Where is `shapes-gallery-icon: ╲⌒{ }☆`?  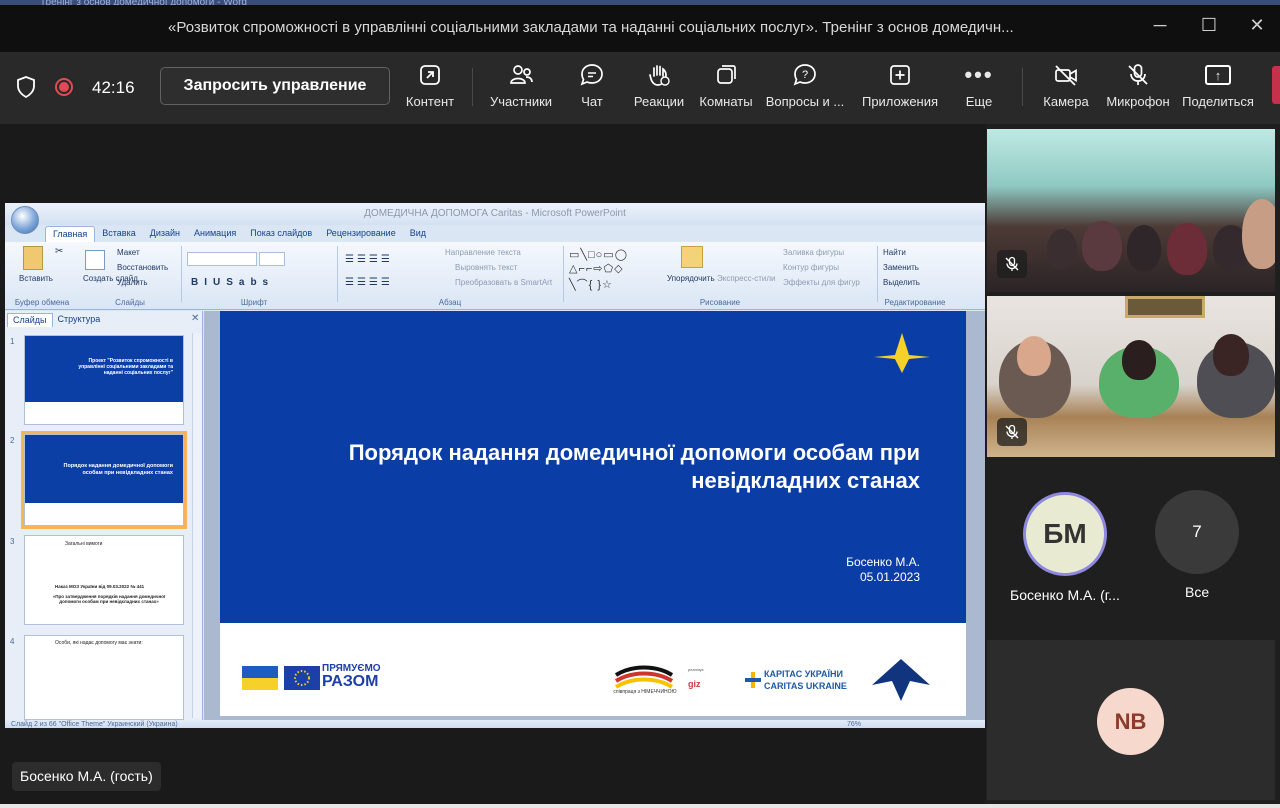 shapes-gallery-icon: ╲⌒{ }☆ is located at coordinates (591, 284).